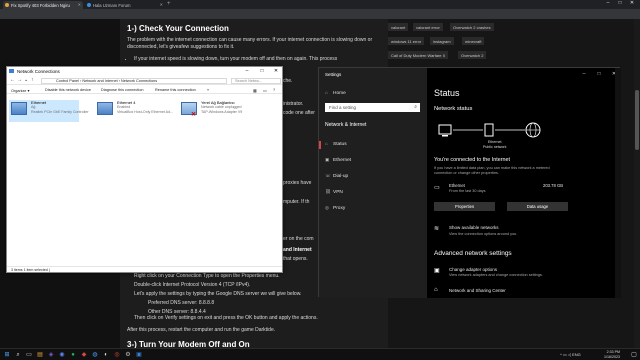  What do you see at coordinates (194, 115) in the screenshot?
I see `disconnected-x-icon: ✕` at bounding box center [194, 115].